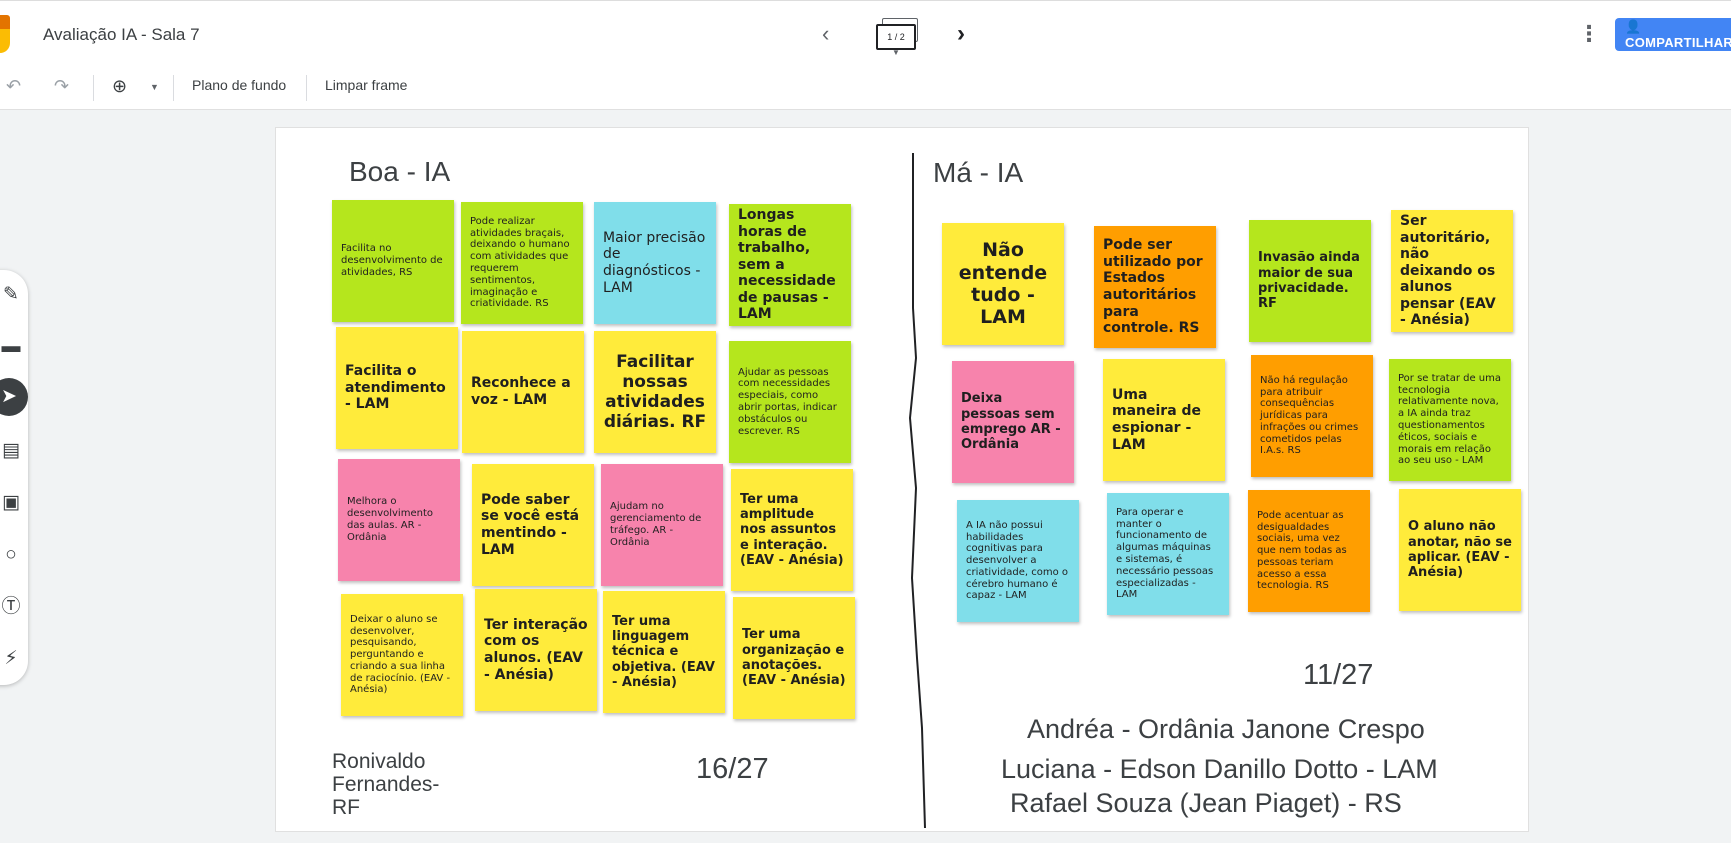 The width and height of the screenshot is (1731, 843). What do you see at coordinates (10, 34) in the screenshot?
I see `jamboard-logo-icon` at bounding box center [10, 34].